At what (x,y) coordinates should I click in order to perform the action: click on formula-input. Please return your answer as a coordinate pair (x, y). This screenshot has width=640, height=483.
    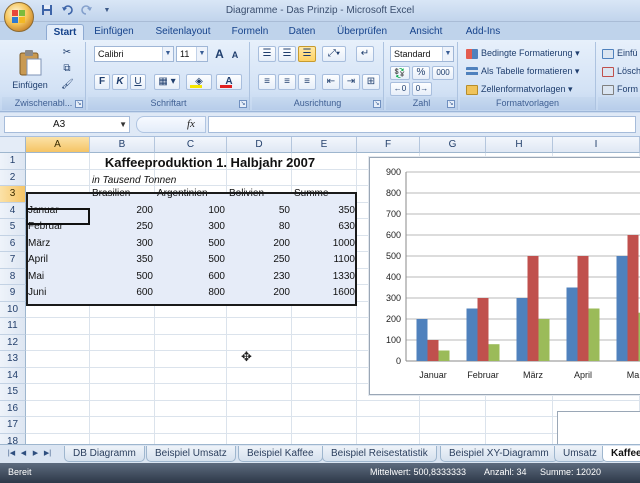
    Looking at the image, I should click on (422, 124).